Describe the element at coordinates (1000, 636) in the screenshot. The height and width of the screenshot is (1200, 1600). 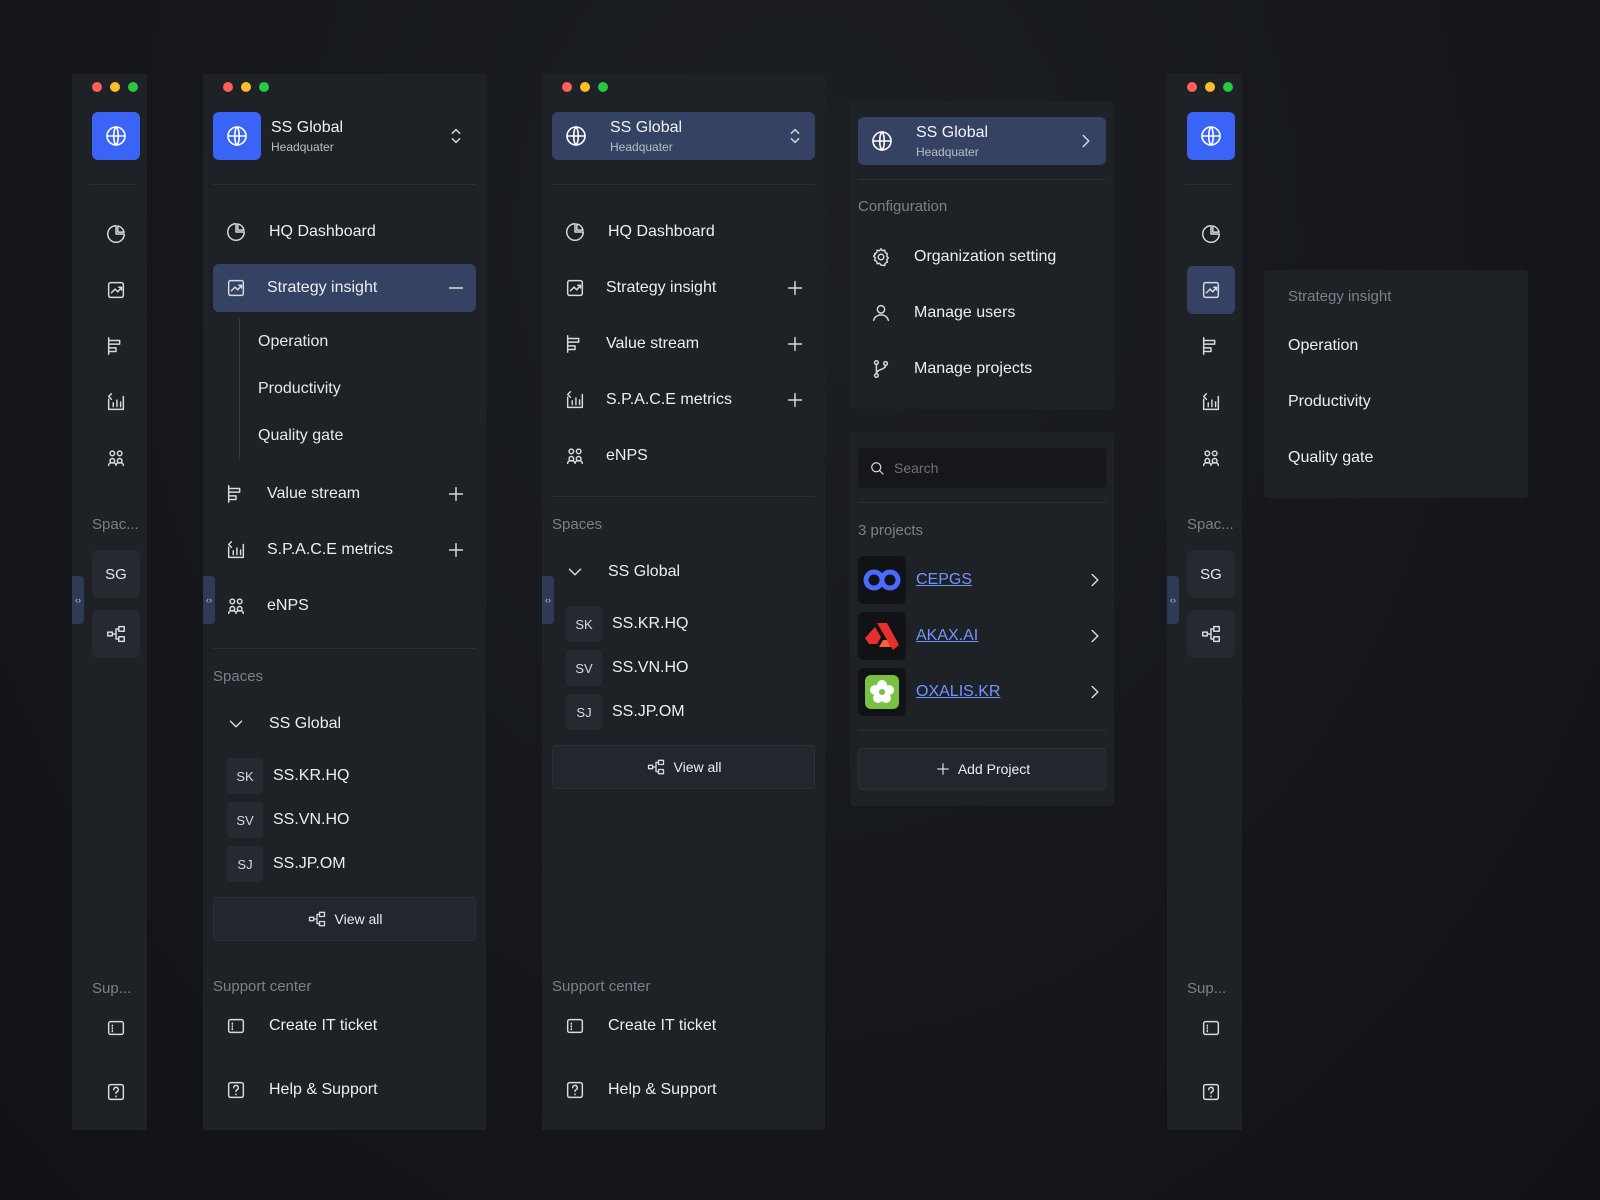
I see `project-link: AKAX.AI` at that location.